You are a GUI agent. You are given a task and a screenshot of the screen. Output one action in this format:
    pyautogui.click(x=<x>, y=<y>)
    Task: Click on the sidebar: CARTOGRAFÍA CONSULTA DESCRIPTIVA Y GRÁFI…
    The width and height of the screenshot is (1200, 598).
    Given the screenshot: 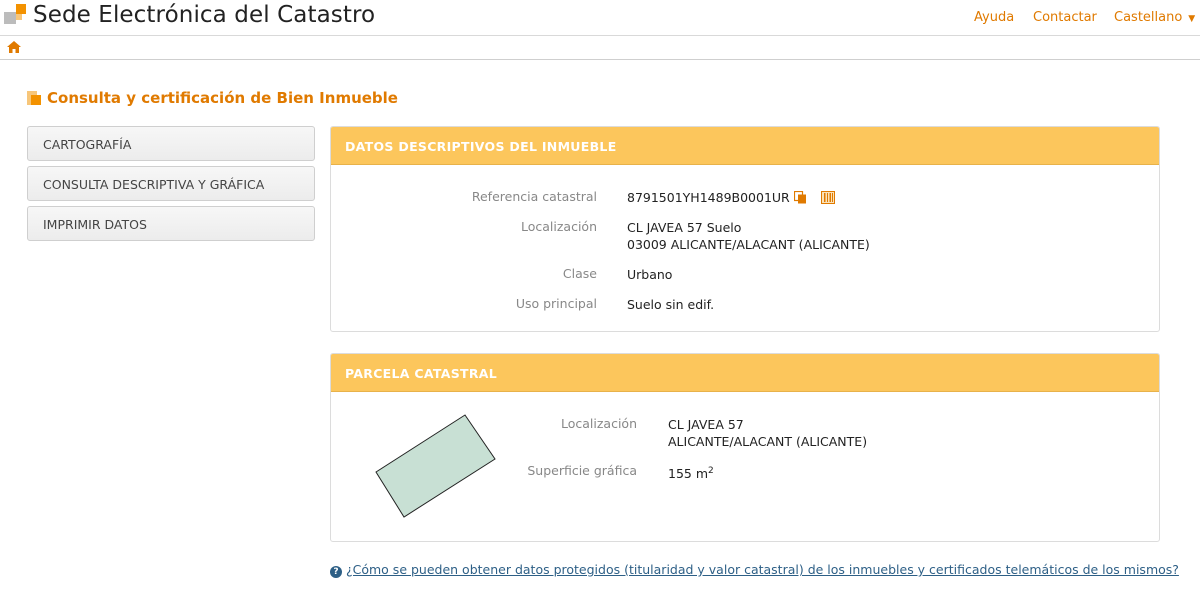 What is the action you would take?
    pyautogui.click(x=171, y=186)
    